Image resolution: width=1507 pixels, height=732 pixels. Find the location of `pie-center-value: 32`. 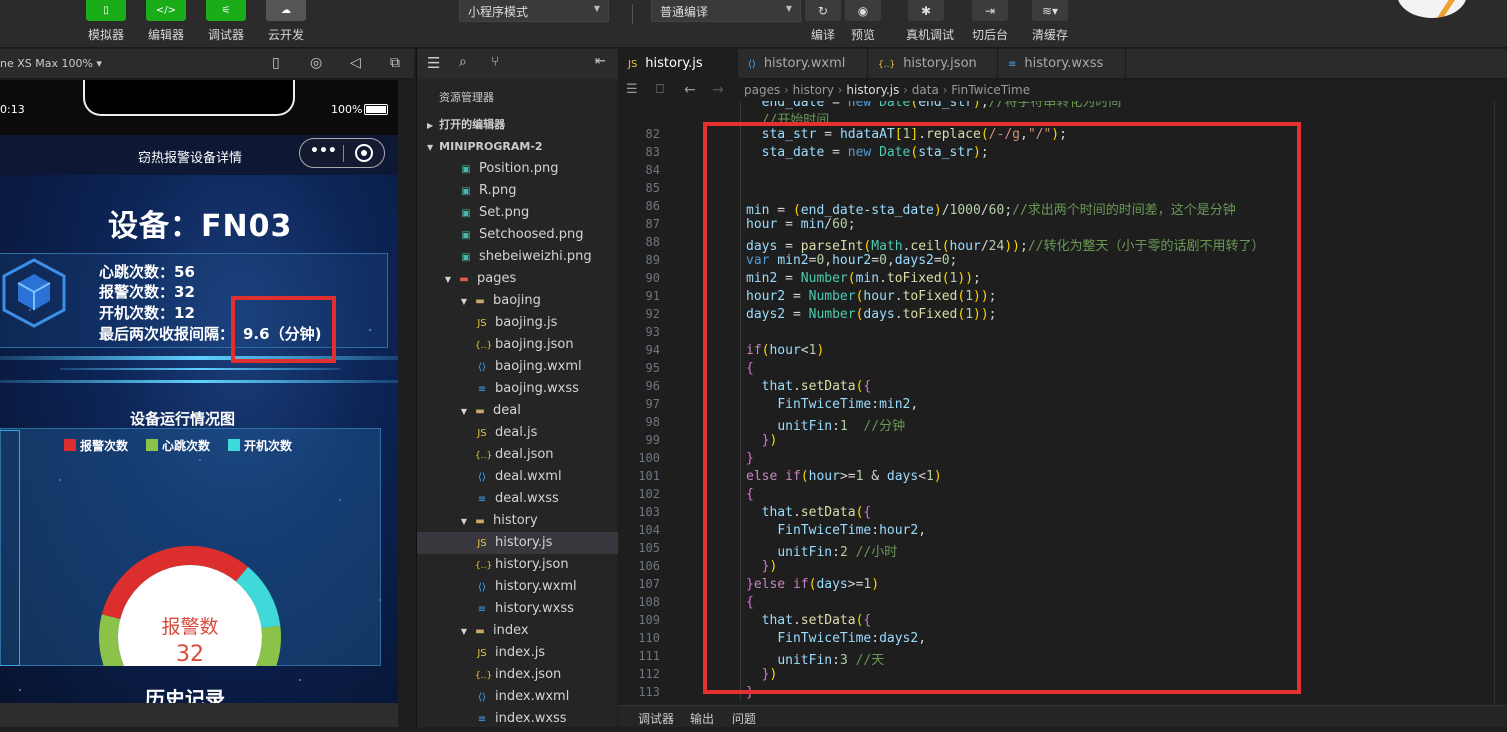

pie-center-value: 32 is located at coordinates (190, 654).